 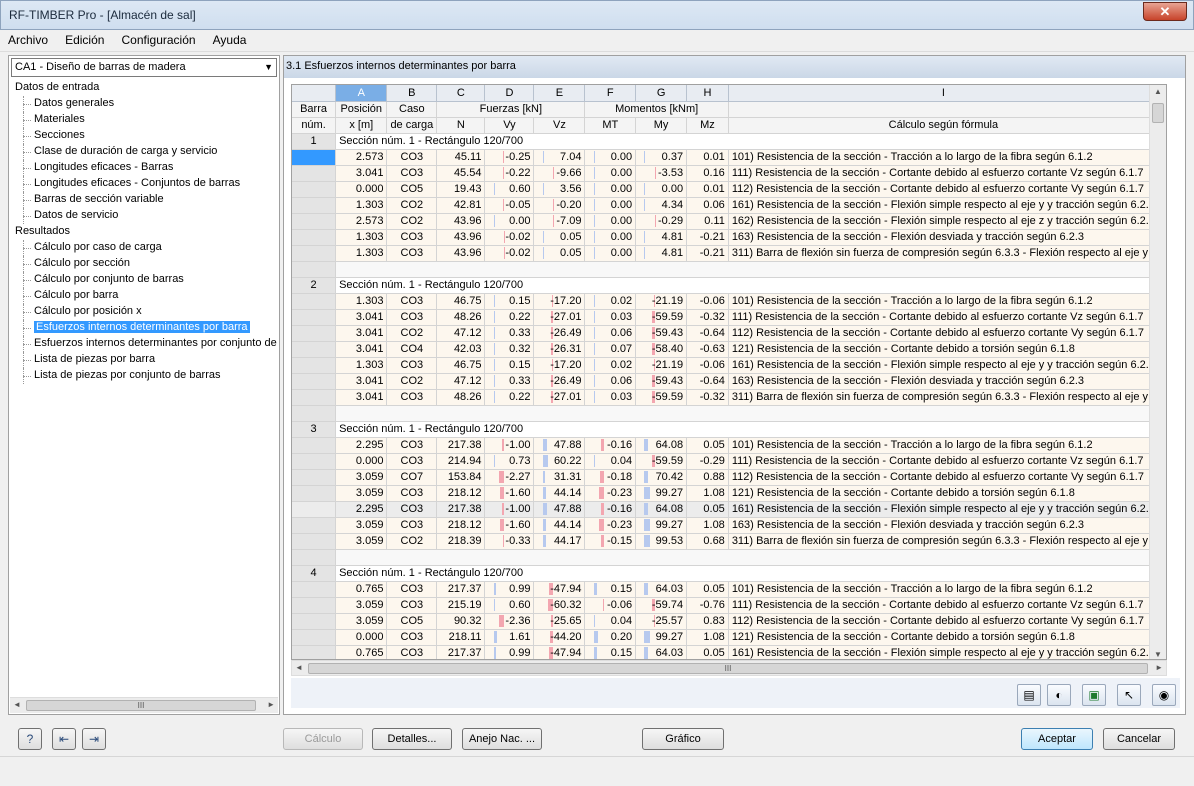 I want to click on table-cell: -0.06, so click(x=707, y=365).